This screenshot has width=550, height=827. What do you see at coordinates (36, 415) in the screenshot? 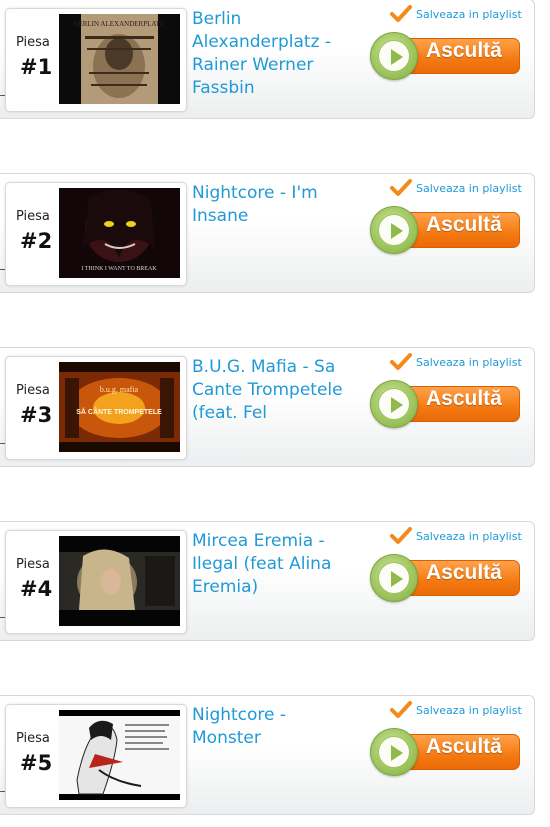
I see `rank-number: #3` at bounding box center [36, 415].